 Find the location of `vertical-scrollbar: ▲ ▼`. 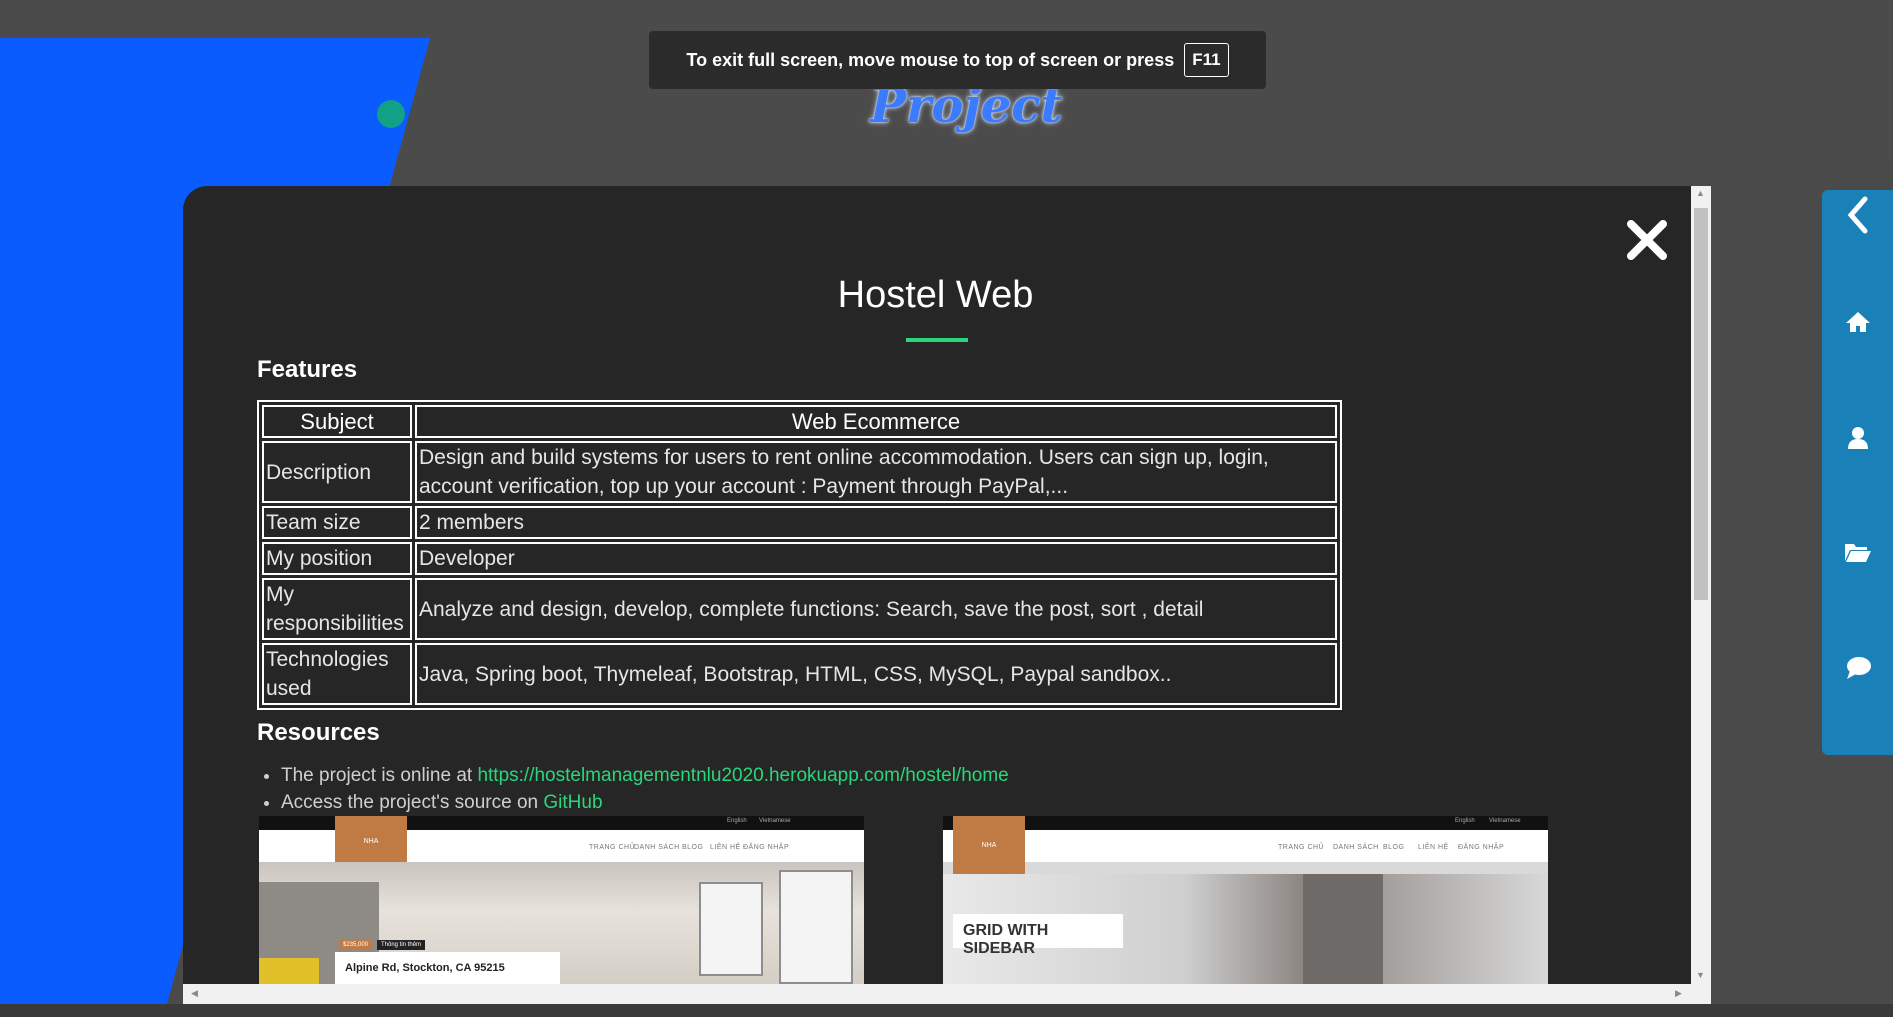

vertical-scrollbar: ▲ ▼ is located at coordinates (1701, 585).